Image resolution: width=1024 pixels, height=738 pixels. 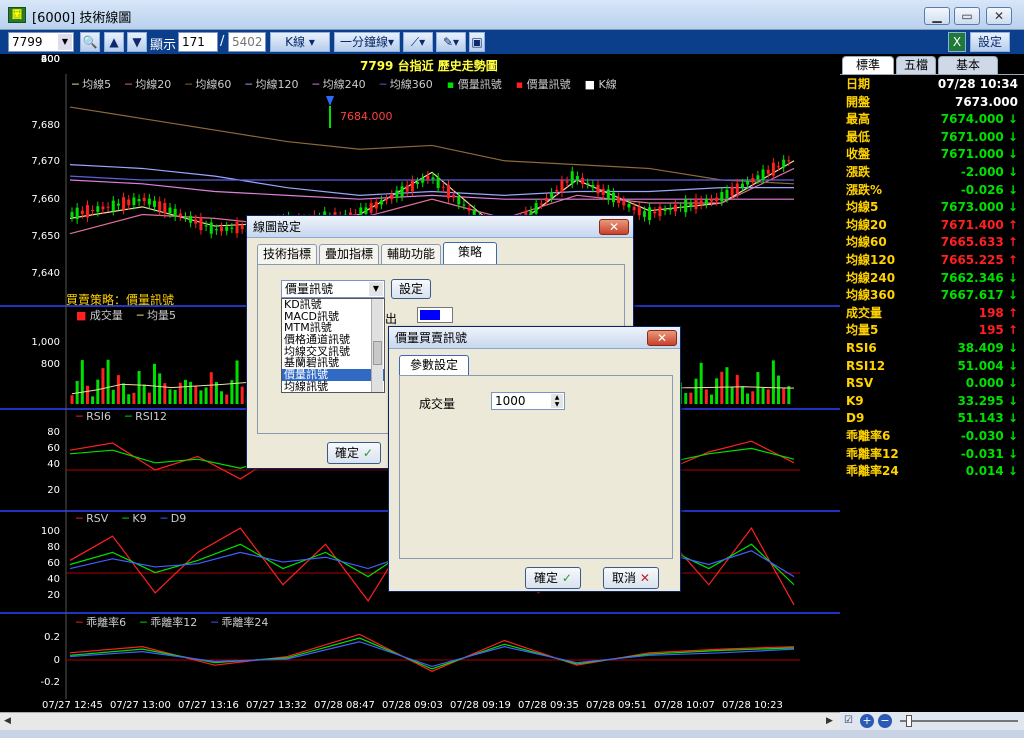 What do you see at coordinates (987, 418) in the screenshot?
I see `quote-value: 51.143 ↓` at bounding box center [987, 418].